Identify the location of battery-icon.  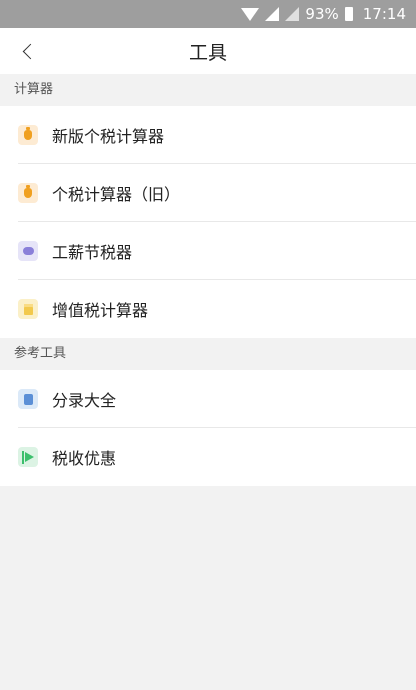
(348, 14).